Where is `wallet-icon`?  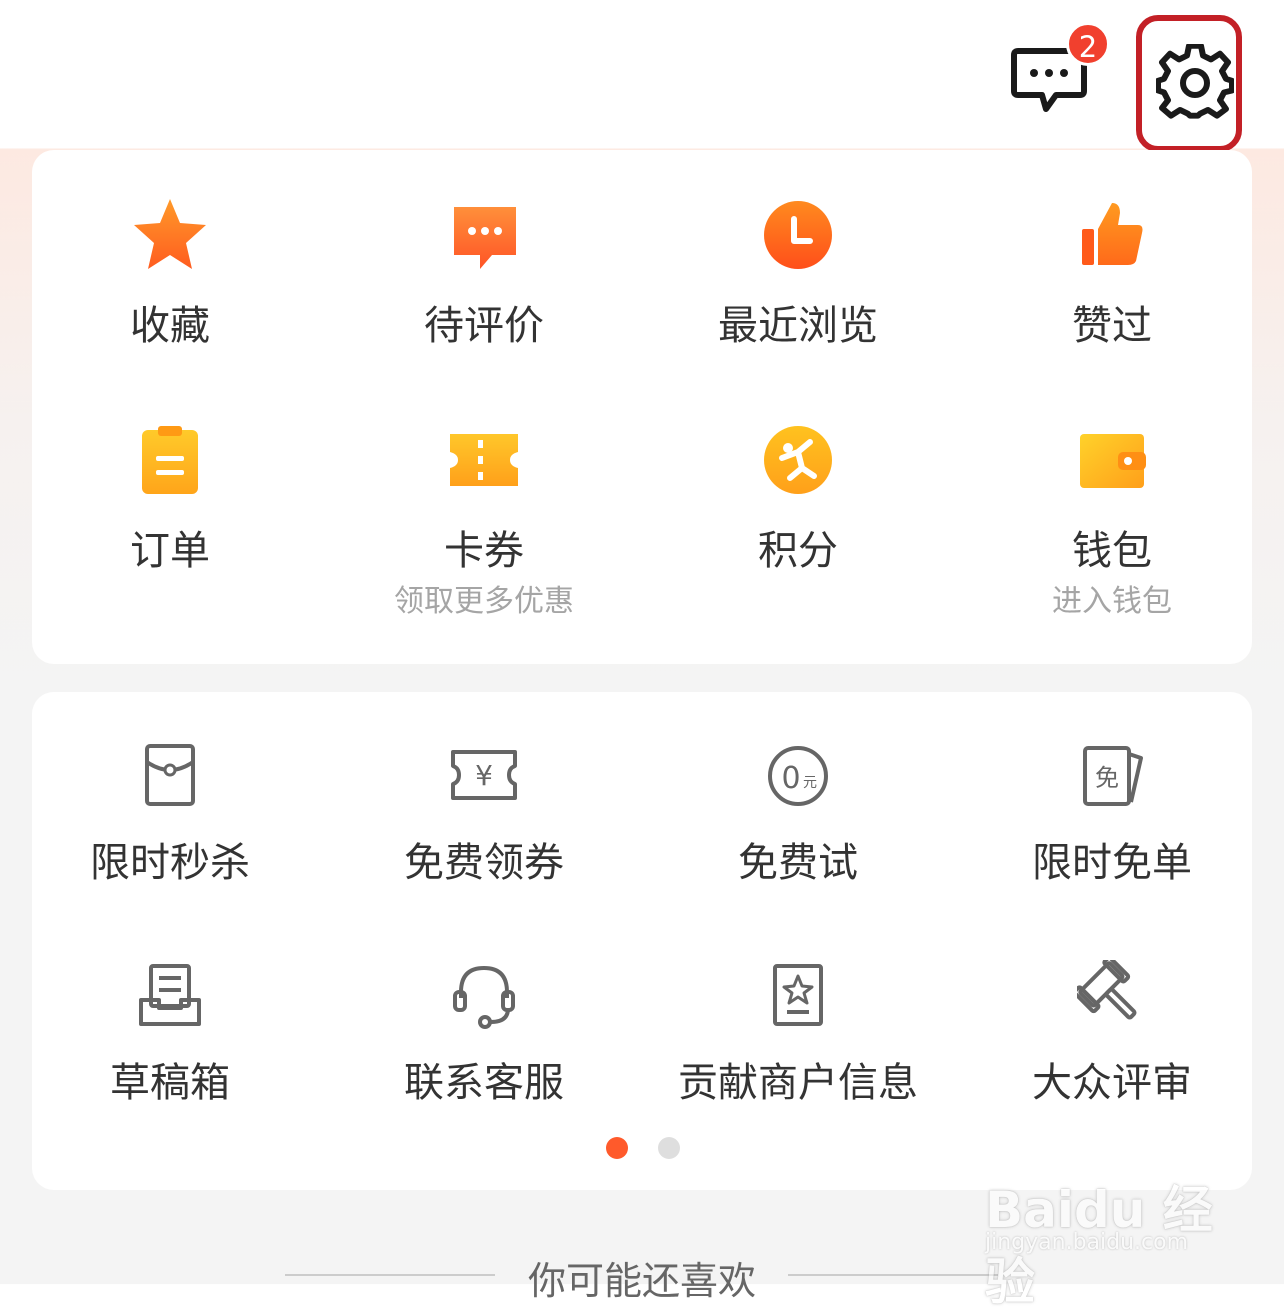 wallet-icon is located at coordinates (1113, 461).